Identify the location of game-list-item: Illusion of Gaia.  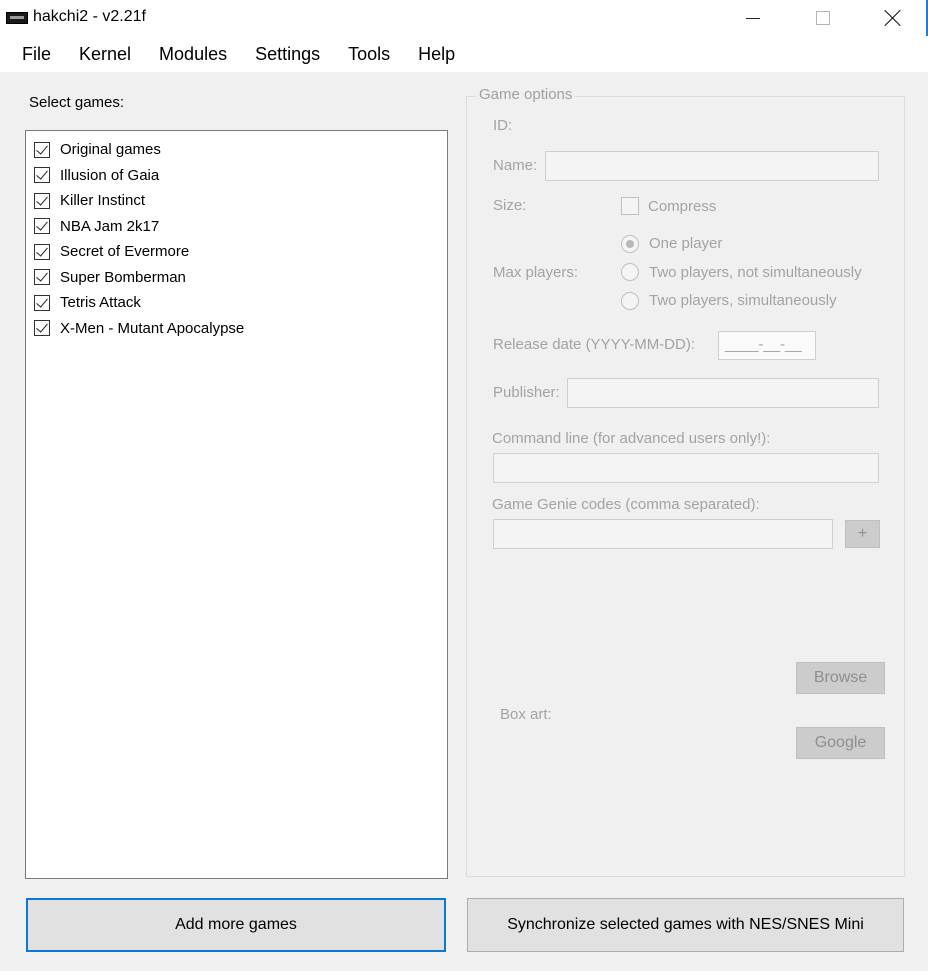
(236, 176).